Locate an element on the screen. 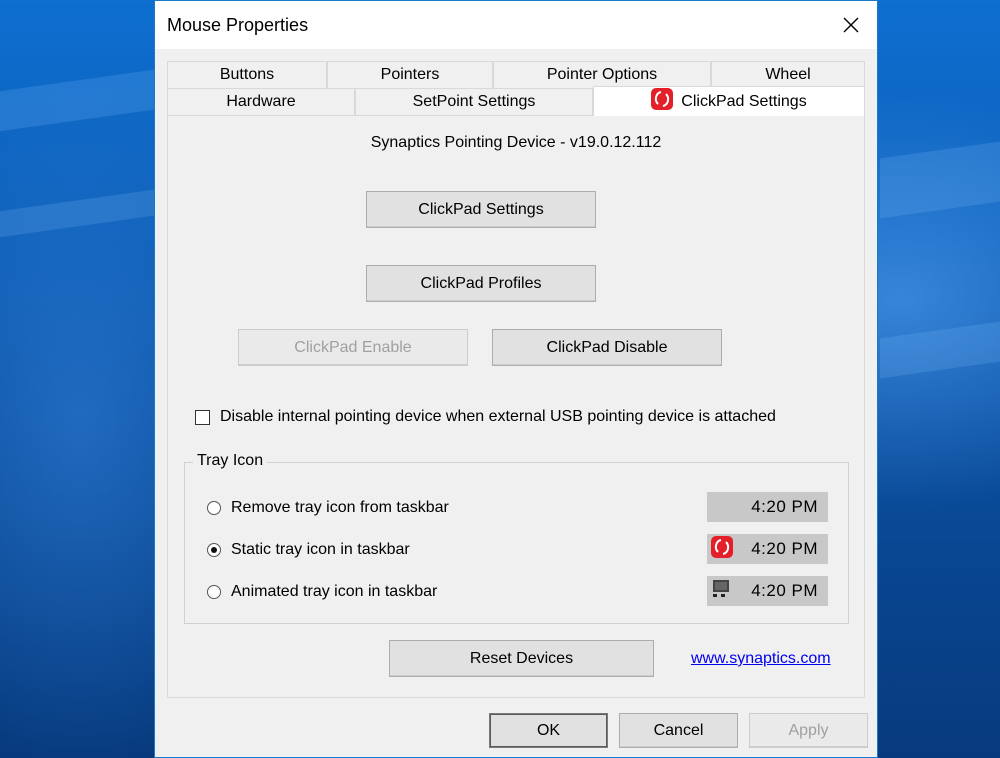 This screenshot has height=758, width=1000. tray-preview-static: 4:20 PM is located at coordinates (767, 549).